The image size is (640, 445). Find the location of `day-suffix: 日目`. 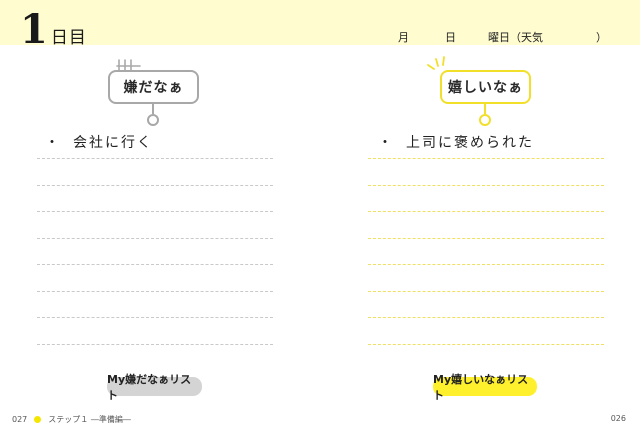

day-suffix: 日目 is located at coordinates (68, 38).